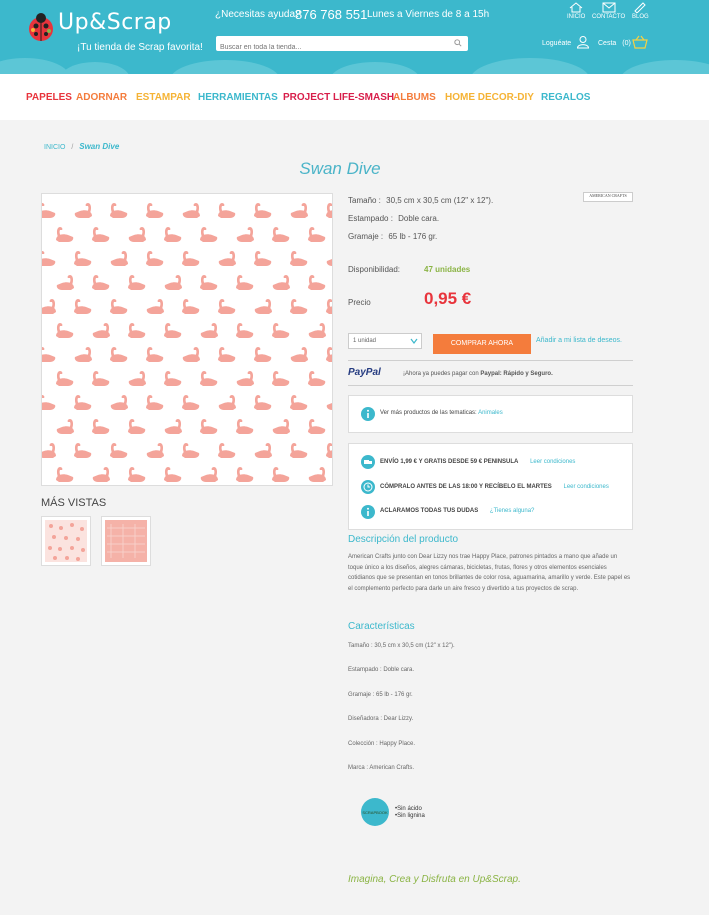 The image size is (709, 915). What do you see at coordinates (482, 344) in the screenshot?
I see `buy-now-button: COMPRAR AHORA` at bounding box center [482, 344].